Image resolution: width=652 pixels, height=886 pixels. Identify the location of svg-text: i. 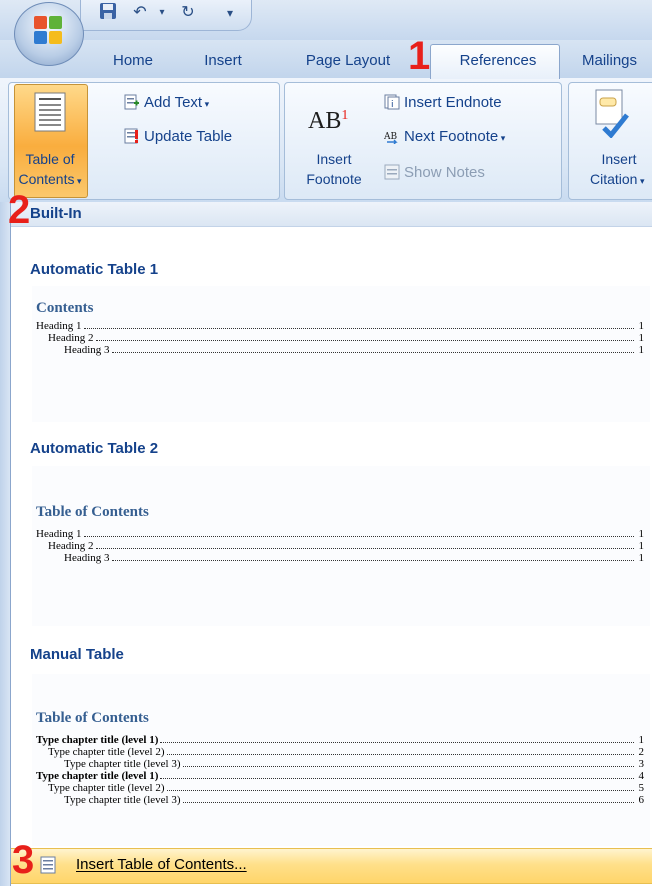
(392, 105).